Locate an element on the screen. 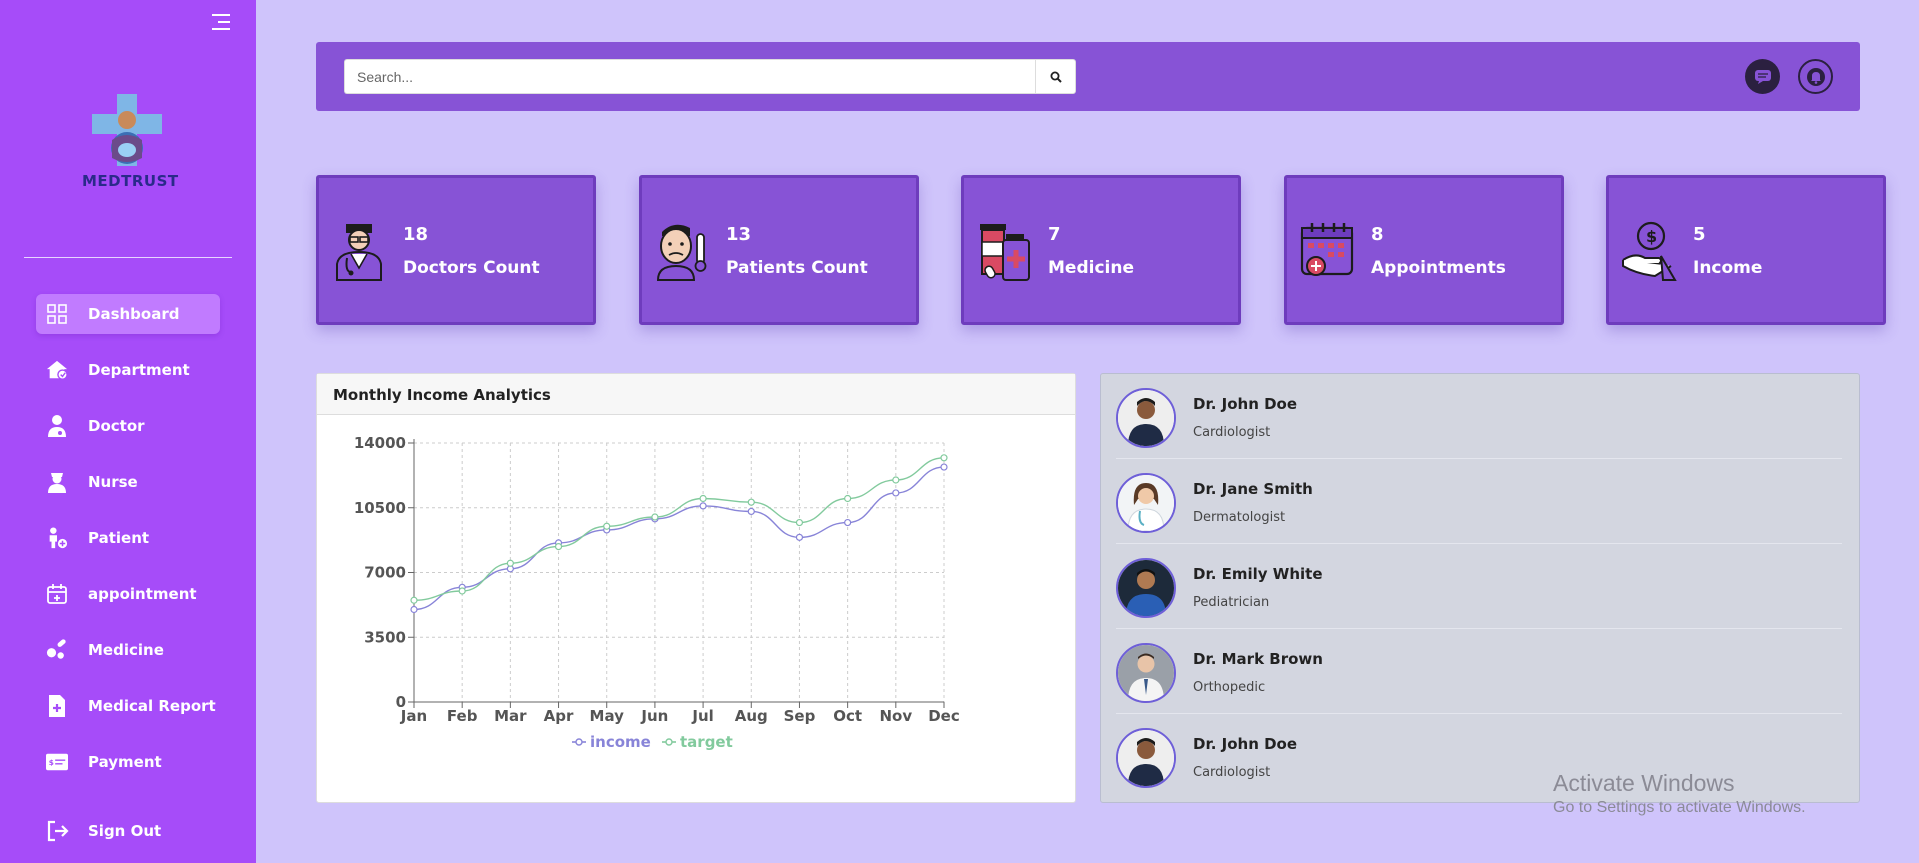 The image size is (1919, 863). doctor-specialty: Pediatrician is located at coordinates (1231, 602).